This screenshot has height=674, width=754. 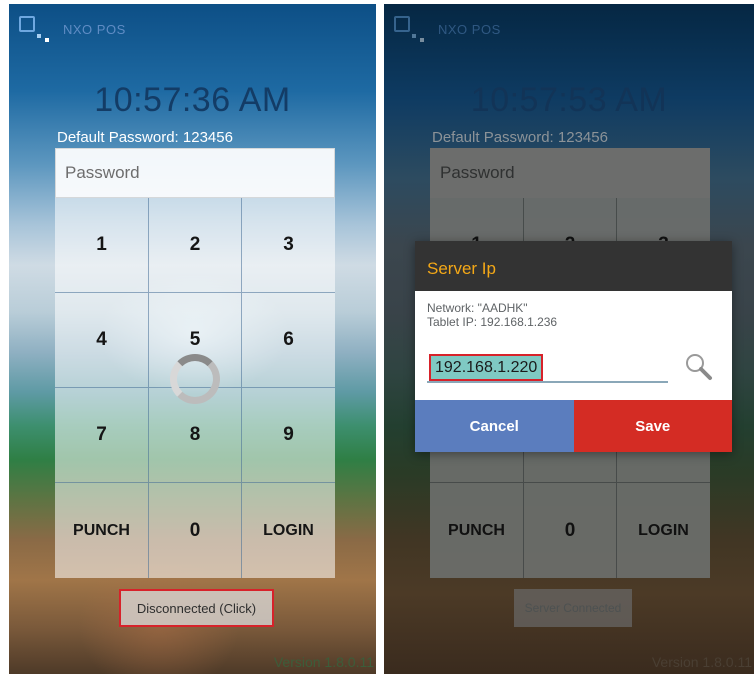 What do you see at coordinates (547, 368) in the screenshot?
I see `server-ip-input: 192.168.1.220` at bounding box center [547, 368].